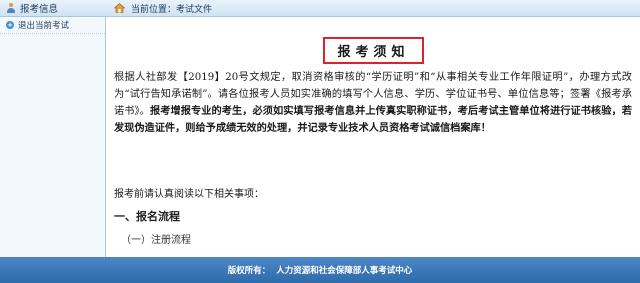  I want to click on breadcrumb: 当前位置： 考试文件, so click(160, 8).